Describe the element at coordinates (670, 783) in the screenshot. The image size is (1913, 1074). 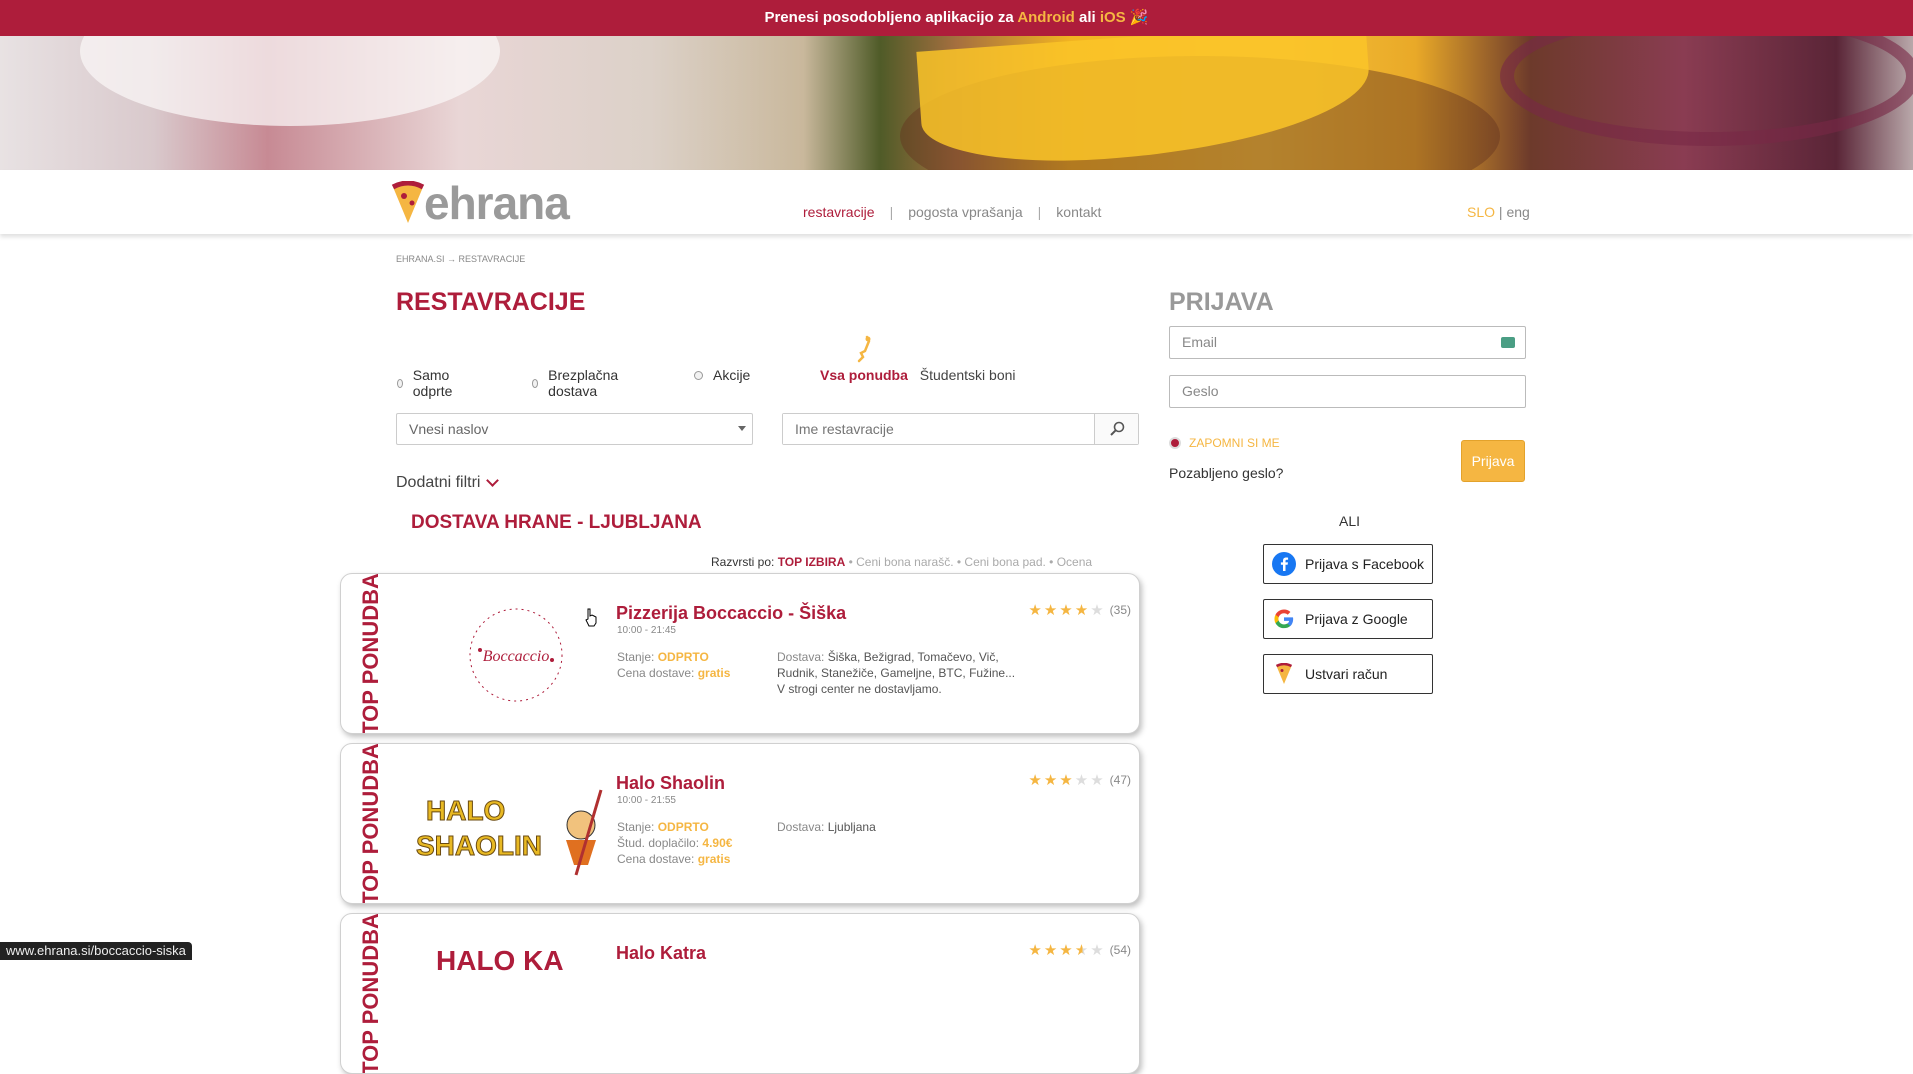
I see `restaurant-name: Halo Shaolin` at that location.